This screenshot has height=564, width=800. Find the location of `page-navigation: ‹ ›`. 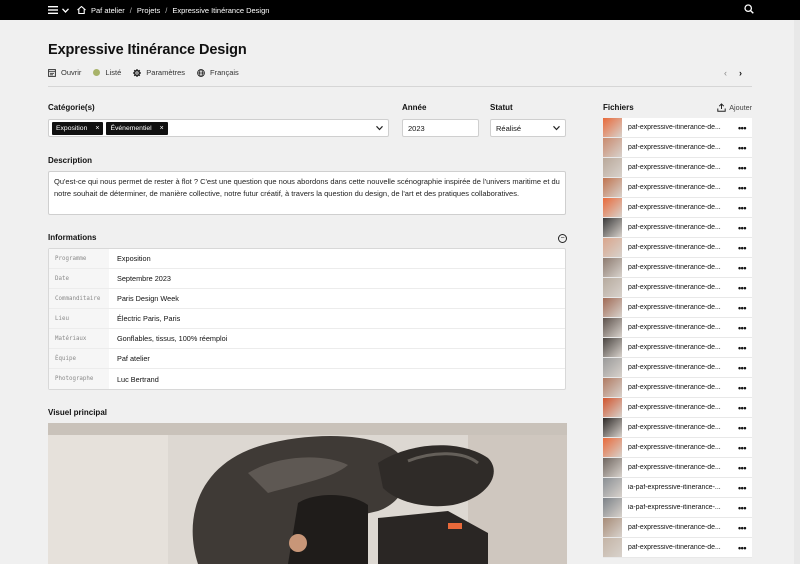

page-navigation: ‹ › is located at coordinates (733, 73).